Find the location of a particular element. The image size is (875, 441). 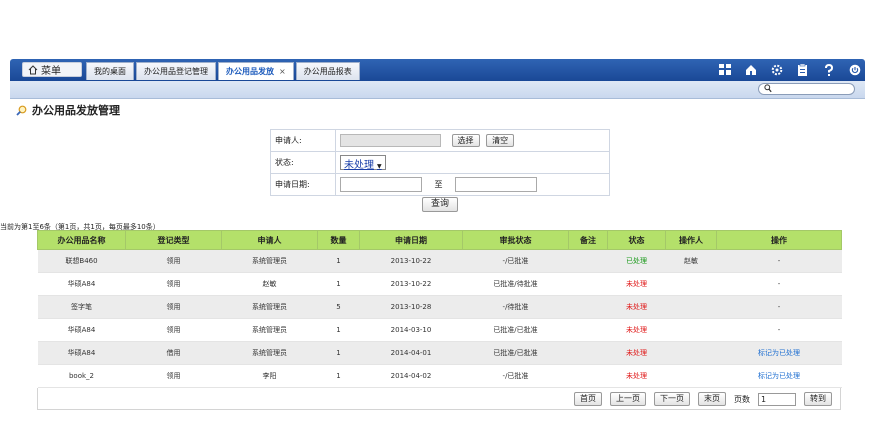

table-row: 华硕A84 领用 赵敏 1 2013-10-22 已批准/待批准 未处理 - is located at coordinates (439, 284).